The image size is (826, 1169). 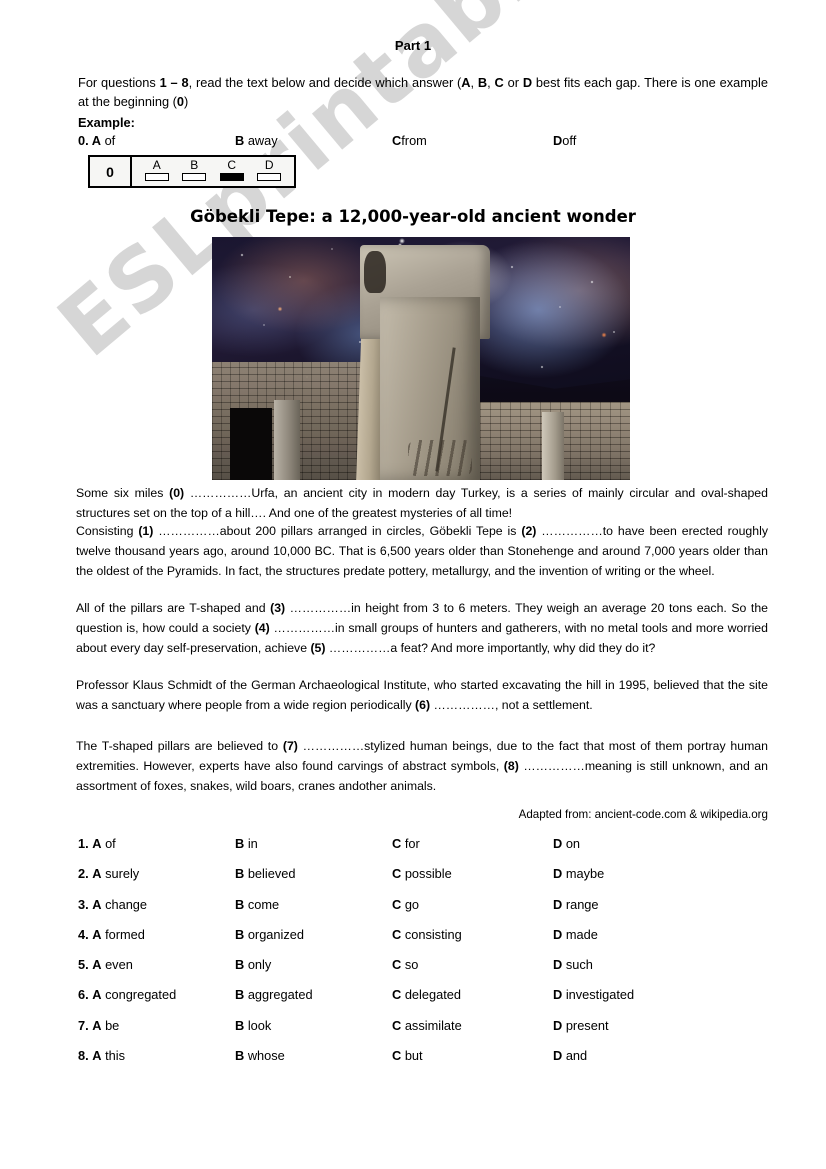 What do you see at coordinates (593, 994) in the screenshot?
I see `question-6-option-d: D investigated` at bounding box center [593, 994].